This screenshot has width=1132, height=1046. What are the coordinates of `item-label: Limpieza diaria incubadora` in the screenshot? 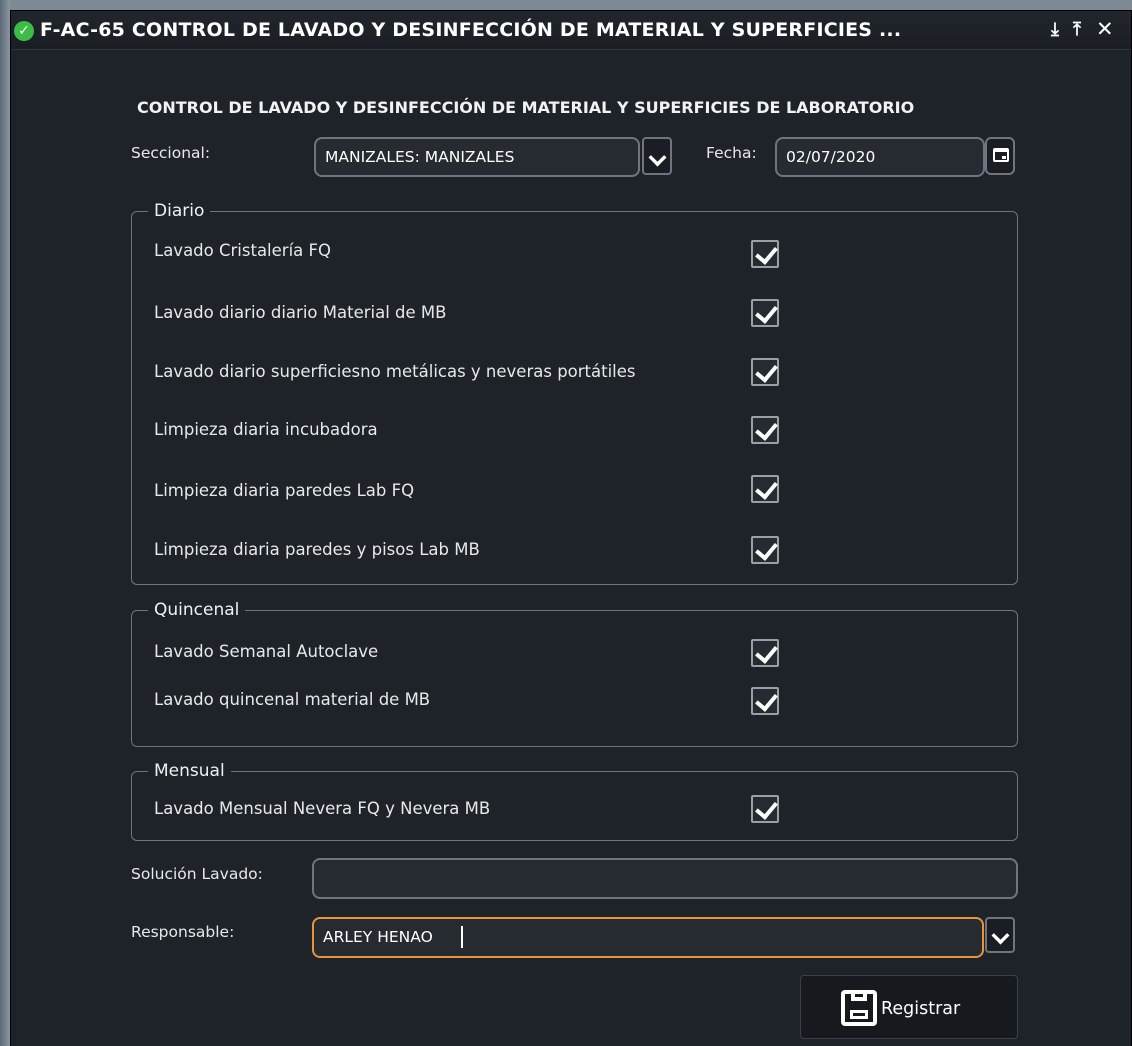 It's located at (266, 429).